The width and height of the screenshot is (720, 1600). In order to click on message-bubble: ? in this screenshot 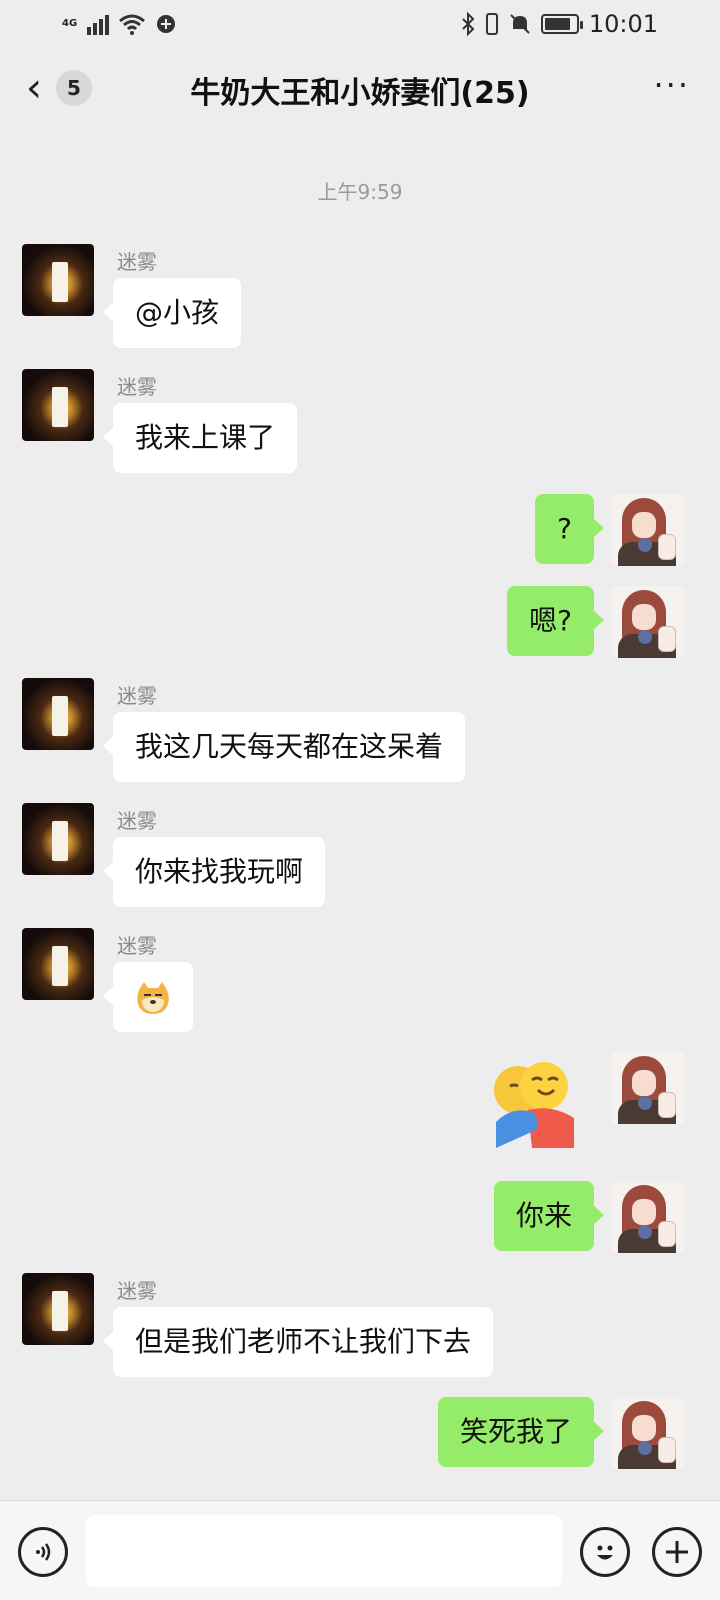, I will do `click(569, 529)`.